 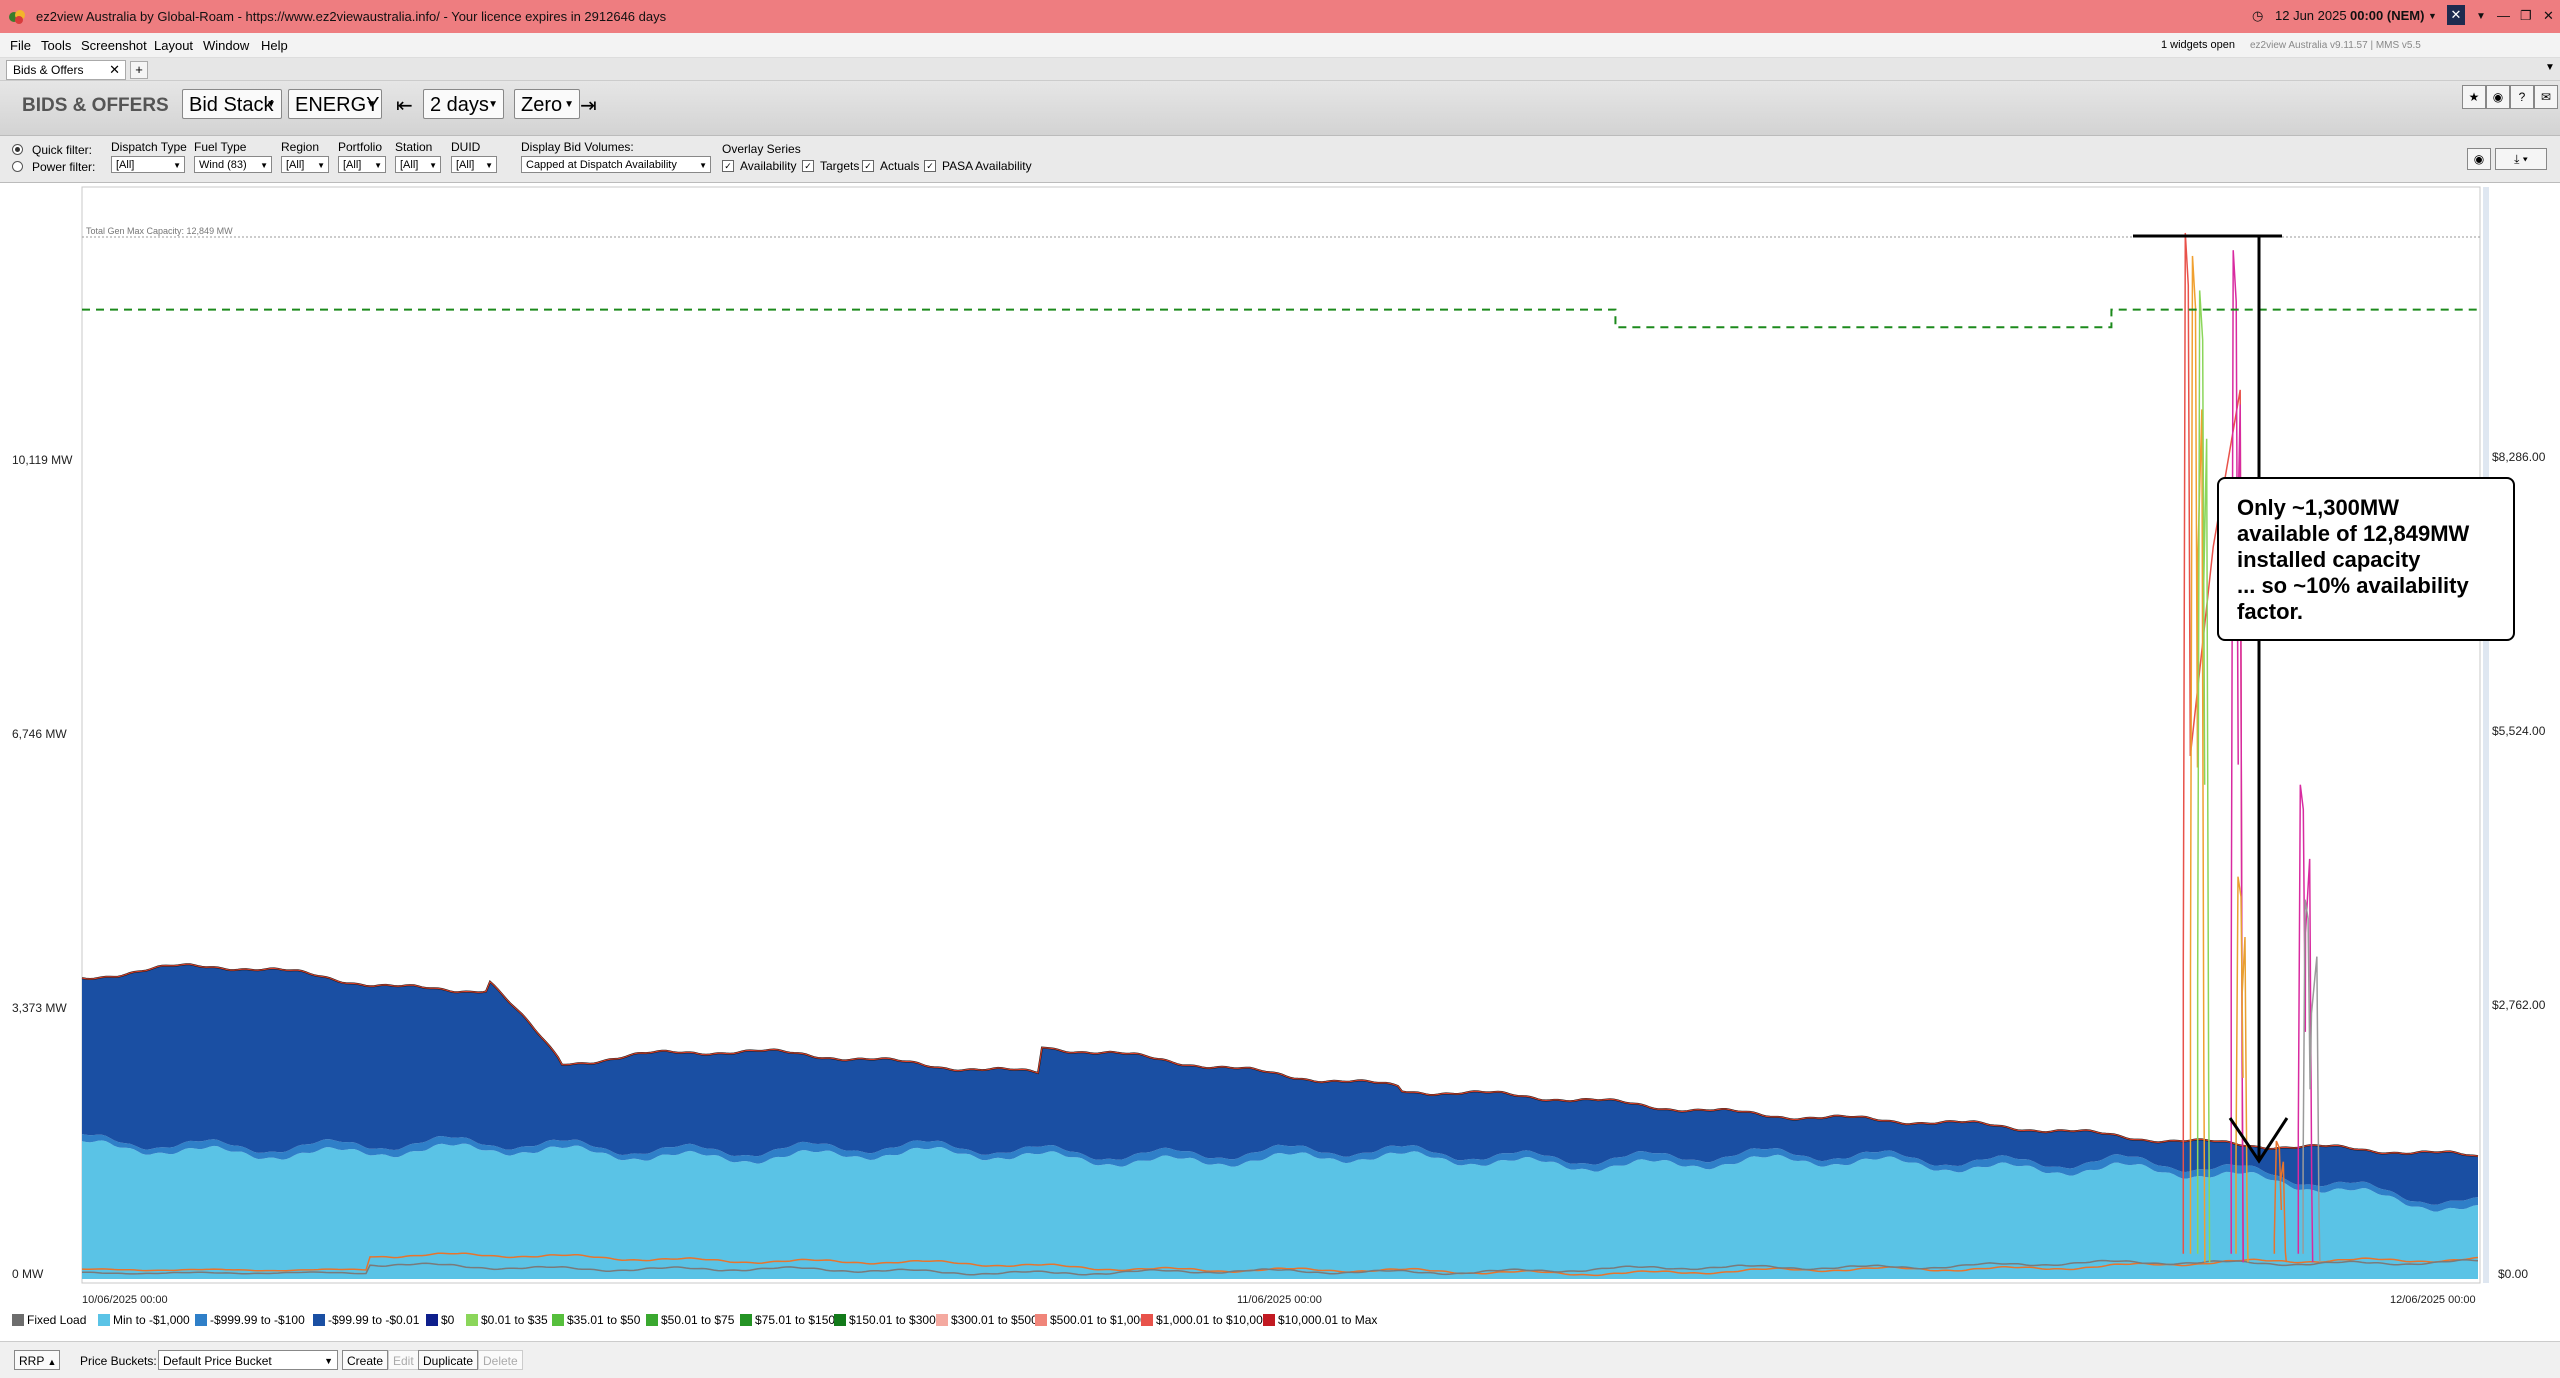 What do you see at coordinates (2456, 15) in the screenshot?
I see `mute-icon: ✕` at bounding box center [2456, 15].